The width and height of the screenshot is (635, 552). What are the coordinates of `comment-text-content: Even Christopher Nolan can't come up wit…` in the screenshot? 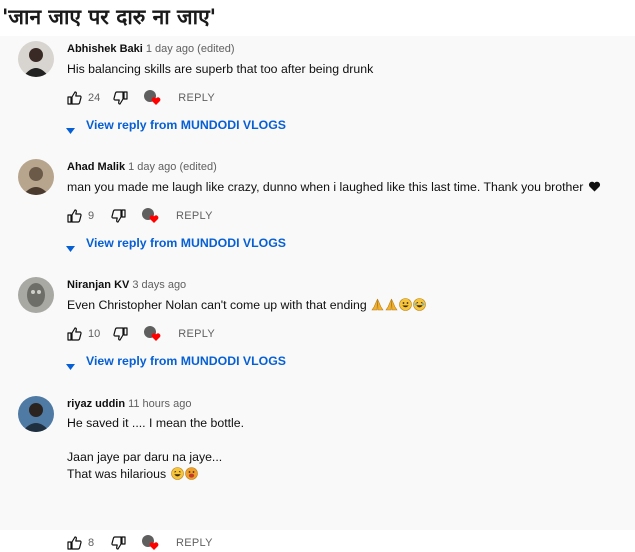 It's located at (217, 305).